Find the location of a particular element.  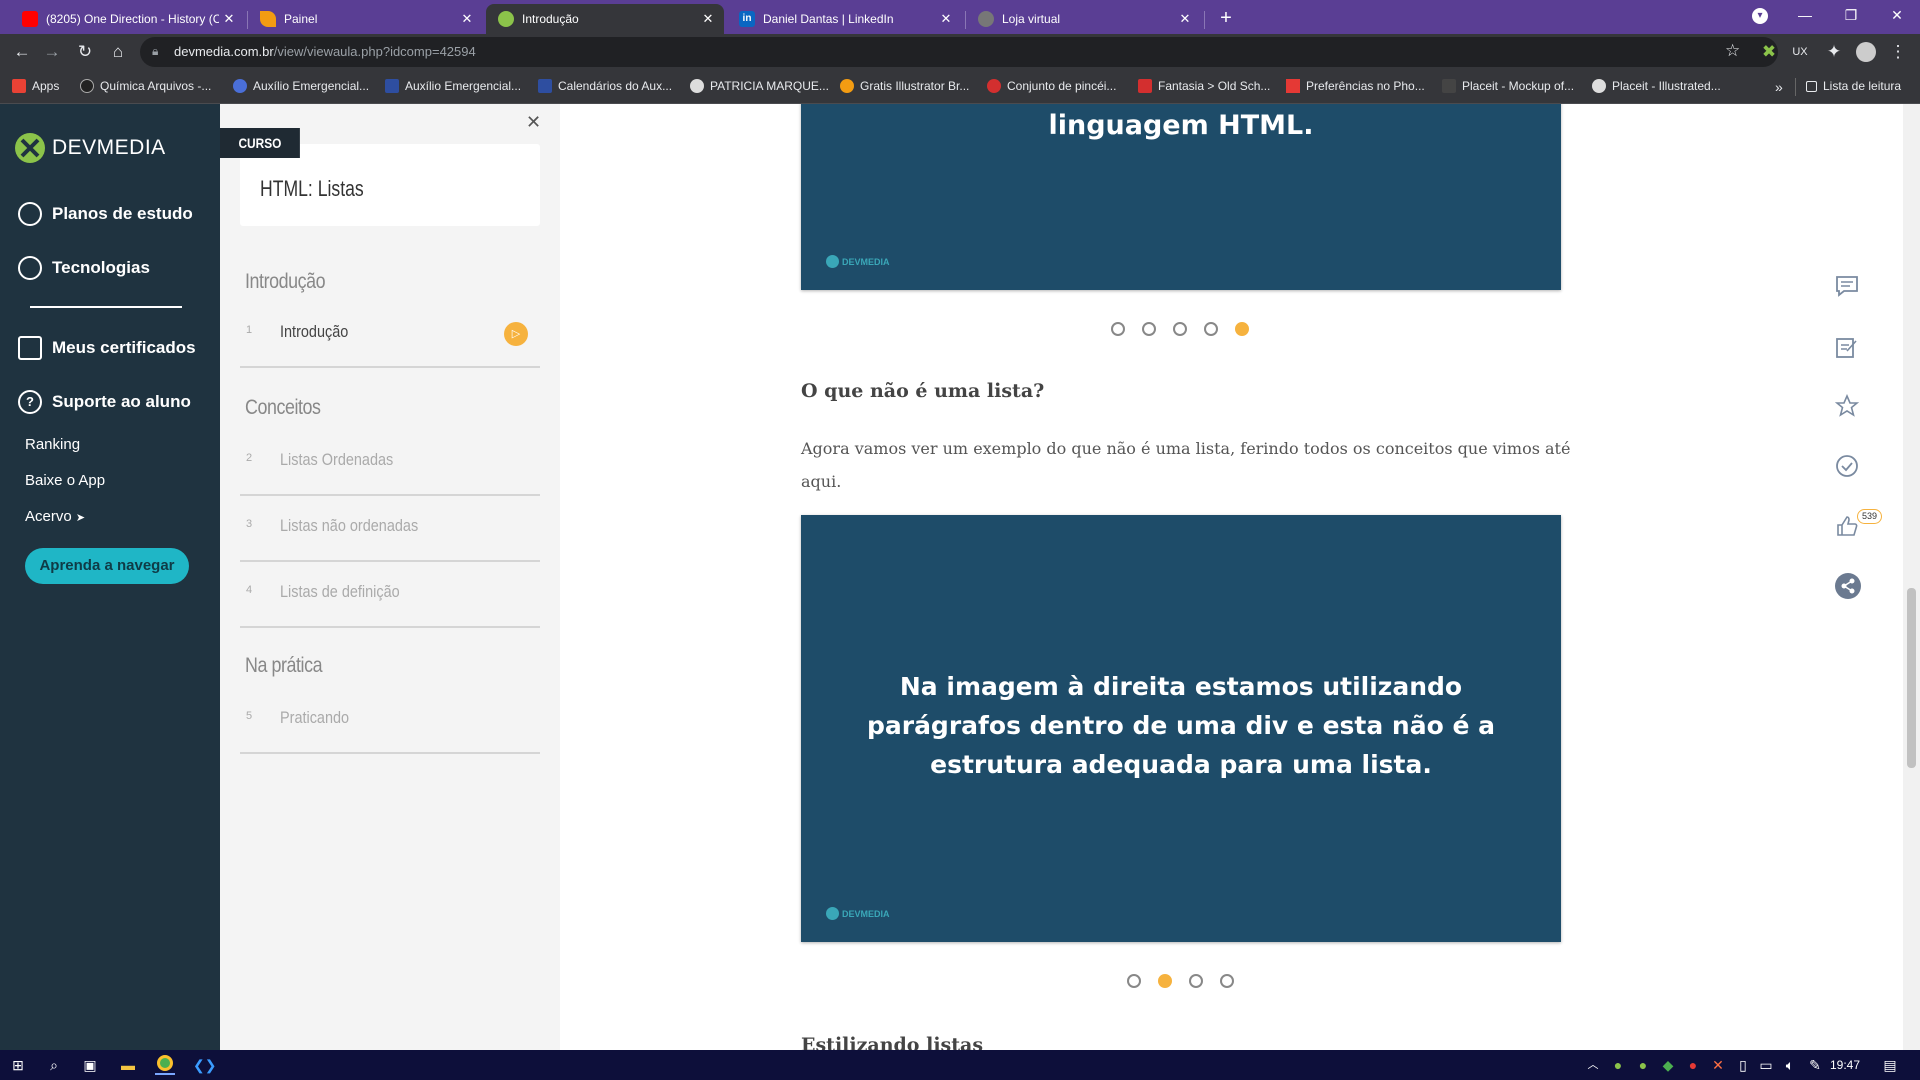

tab-introducao: Introdução ✕ is located at coordinates (605, 19).